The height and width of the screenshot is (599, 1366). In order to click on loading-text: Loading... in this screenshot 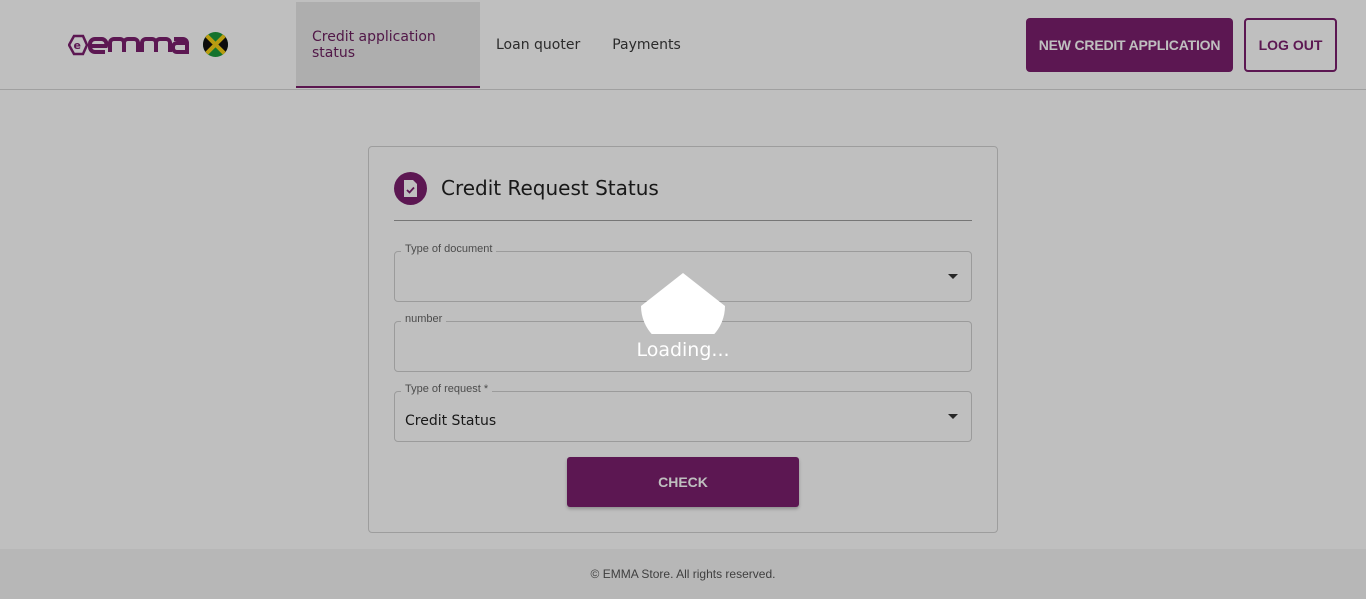, I will do `click(683, 350)`.